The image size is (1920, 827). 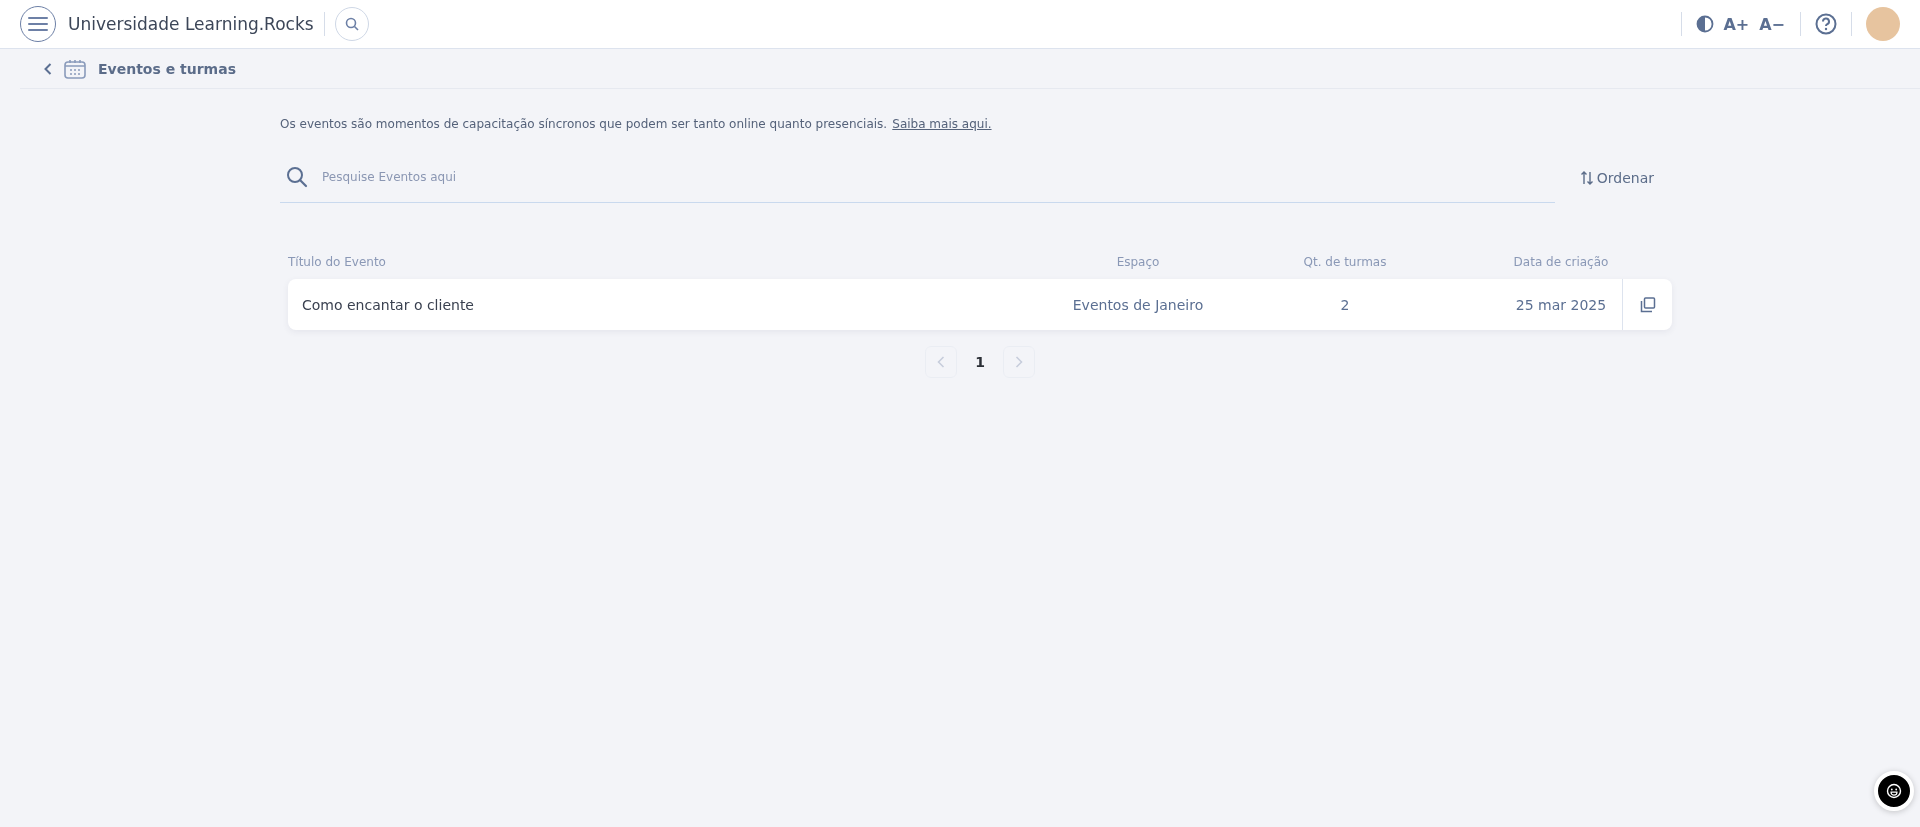 I want to click on search-button, so click(x=351, y=24).